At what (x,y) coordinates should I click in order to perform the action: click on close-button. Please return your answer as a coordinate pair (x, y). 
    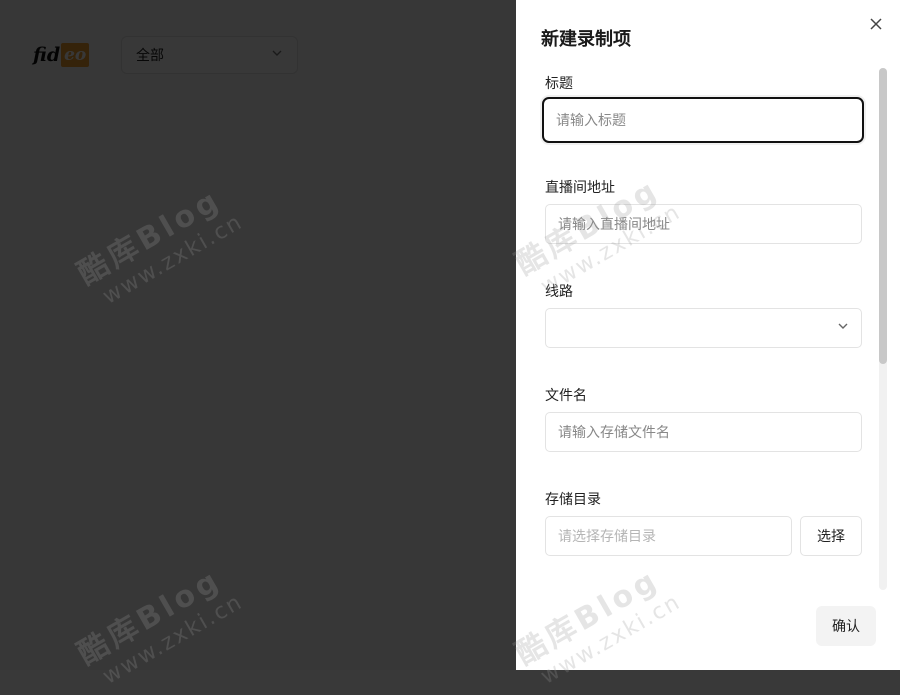
    Looking at the image, I should click on (876, 24).